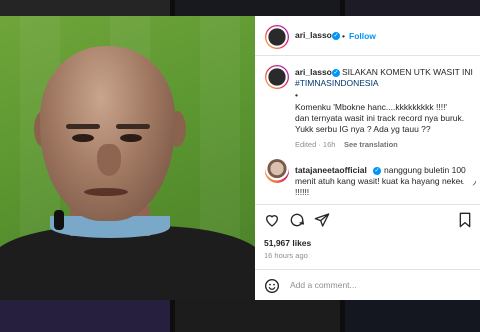 The image size is (480, 332). Describe the element at coordinates (277, 37) in the screenshot. I see `author-avatar` at that location.